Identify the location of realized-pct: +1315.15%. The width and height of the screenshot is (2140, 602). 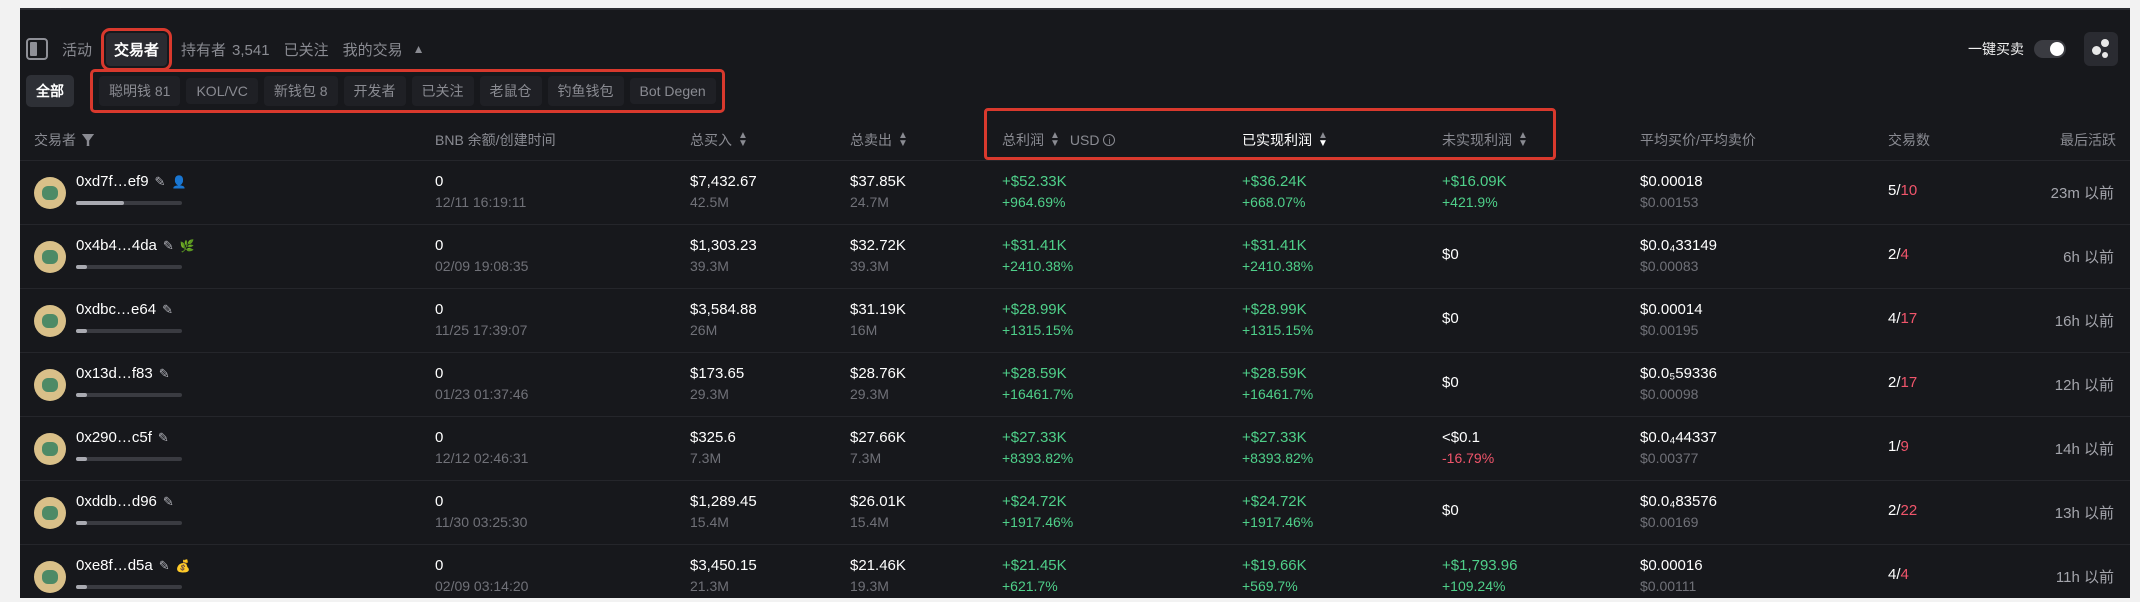
(1278, 330).